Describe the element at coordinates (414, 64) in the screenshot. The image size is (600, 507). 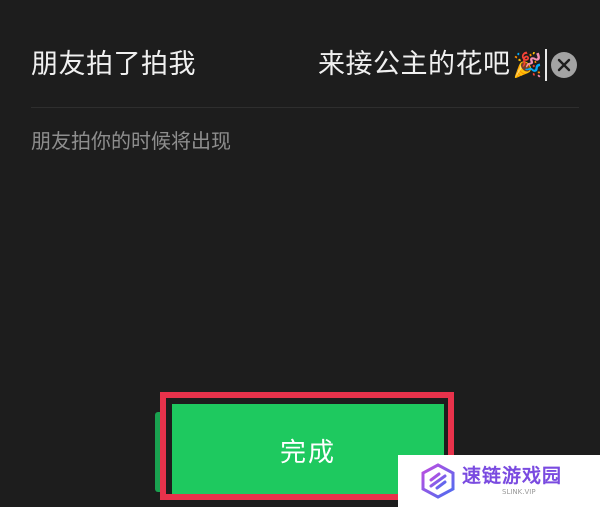
I see `pat-suffix-value: 来接公主的花吧` at that location.